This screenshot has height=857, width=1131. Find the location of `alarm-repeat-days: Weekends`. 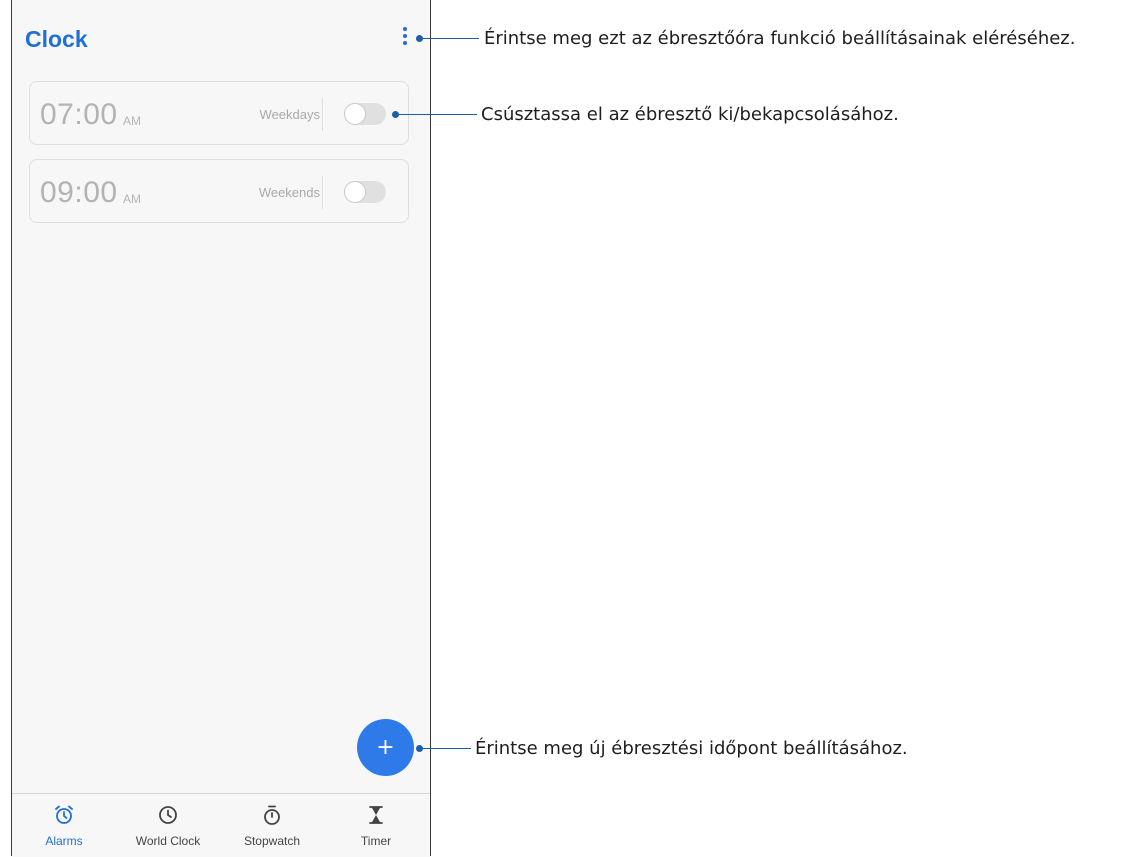

alarm-repeat-days: Weekends is located at coordinates (289, 192).